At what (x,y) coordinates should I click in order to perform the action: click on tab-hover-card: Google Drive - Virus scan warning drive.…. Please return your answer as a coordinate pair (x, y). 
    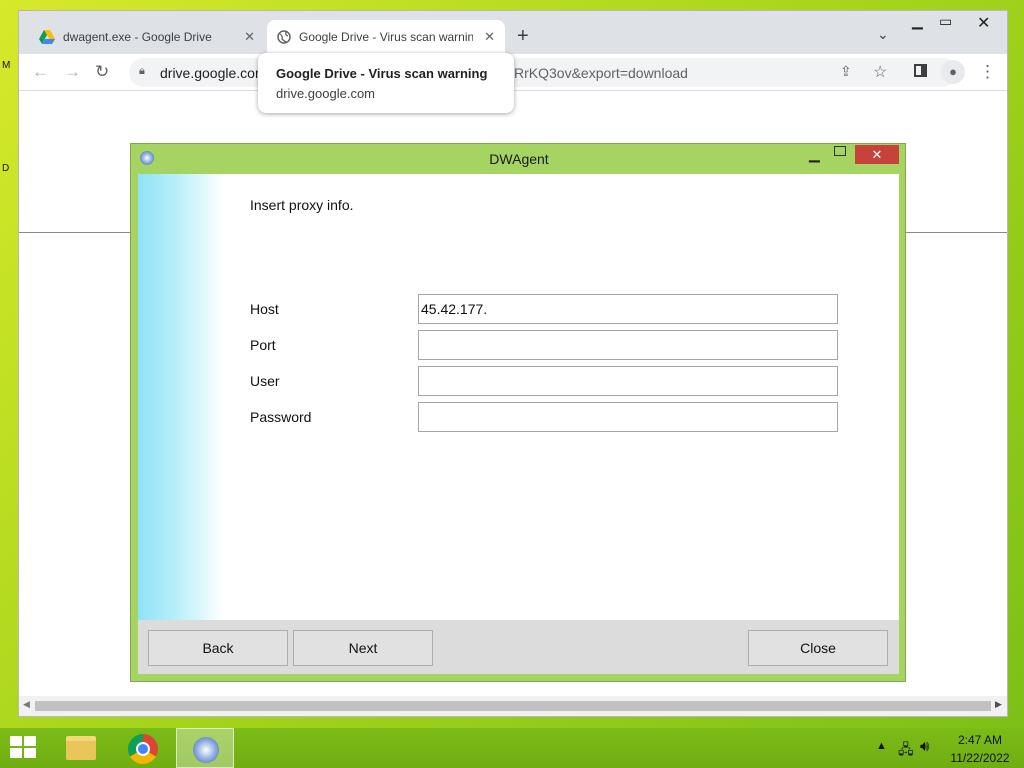
    Looking at the image, I should click on (386, 83).